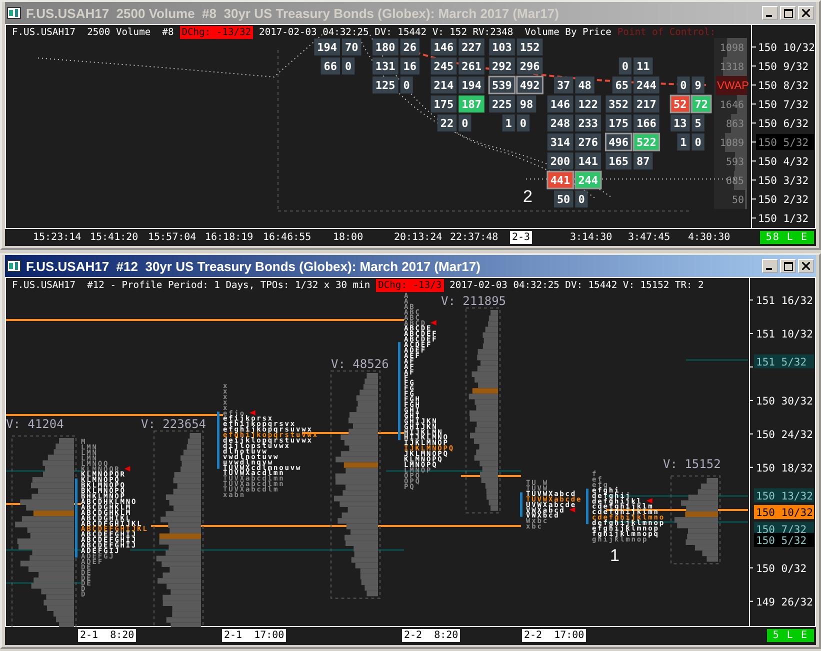  I want to click on price-label: 150 5/32, so click(782, 142).